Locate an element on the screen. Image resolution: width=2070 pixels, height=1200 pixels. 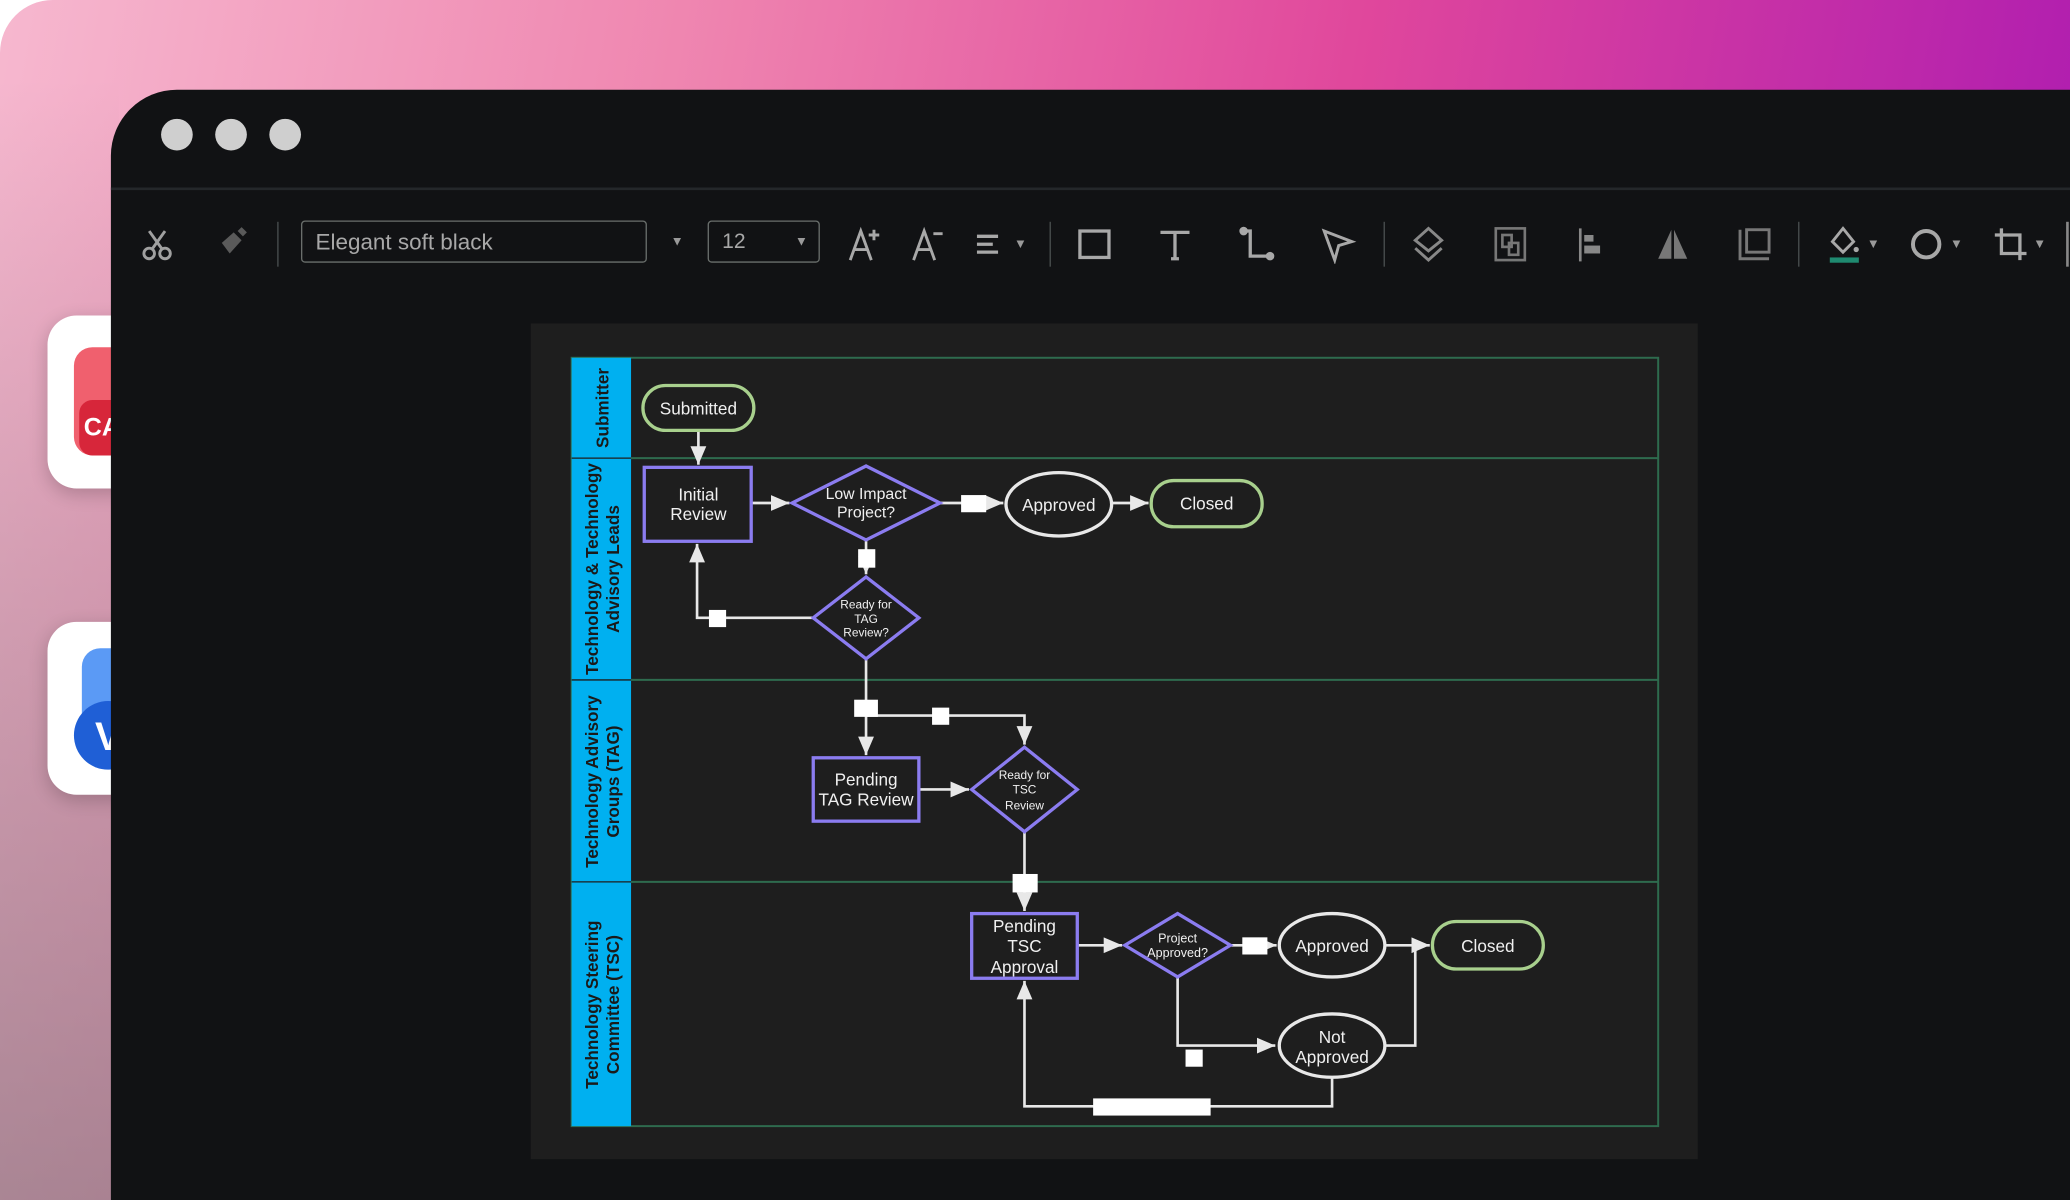
label-low-impact-1: Low Impact is located at coordinates (867, 494).